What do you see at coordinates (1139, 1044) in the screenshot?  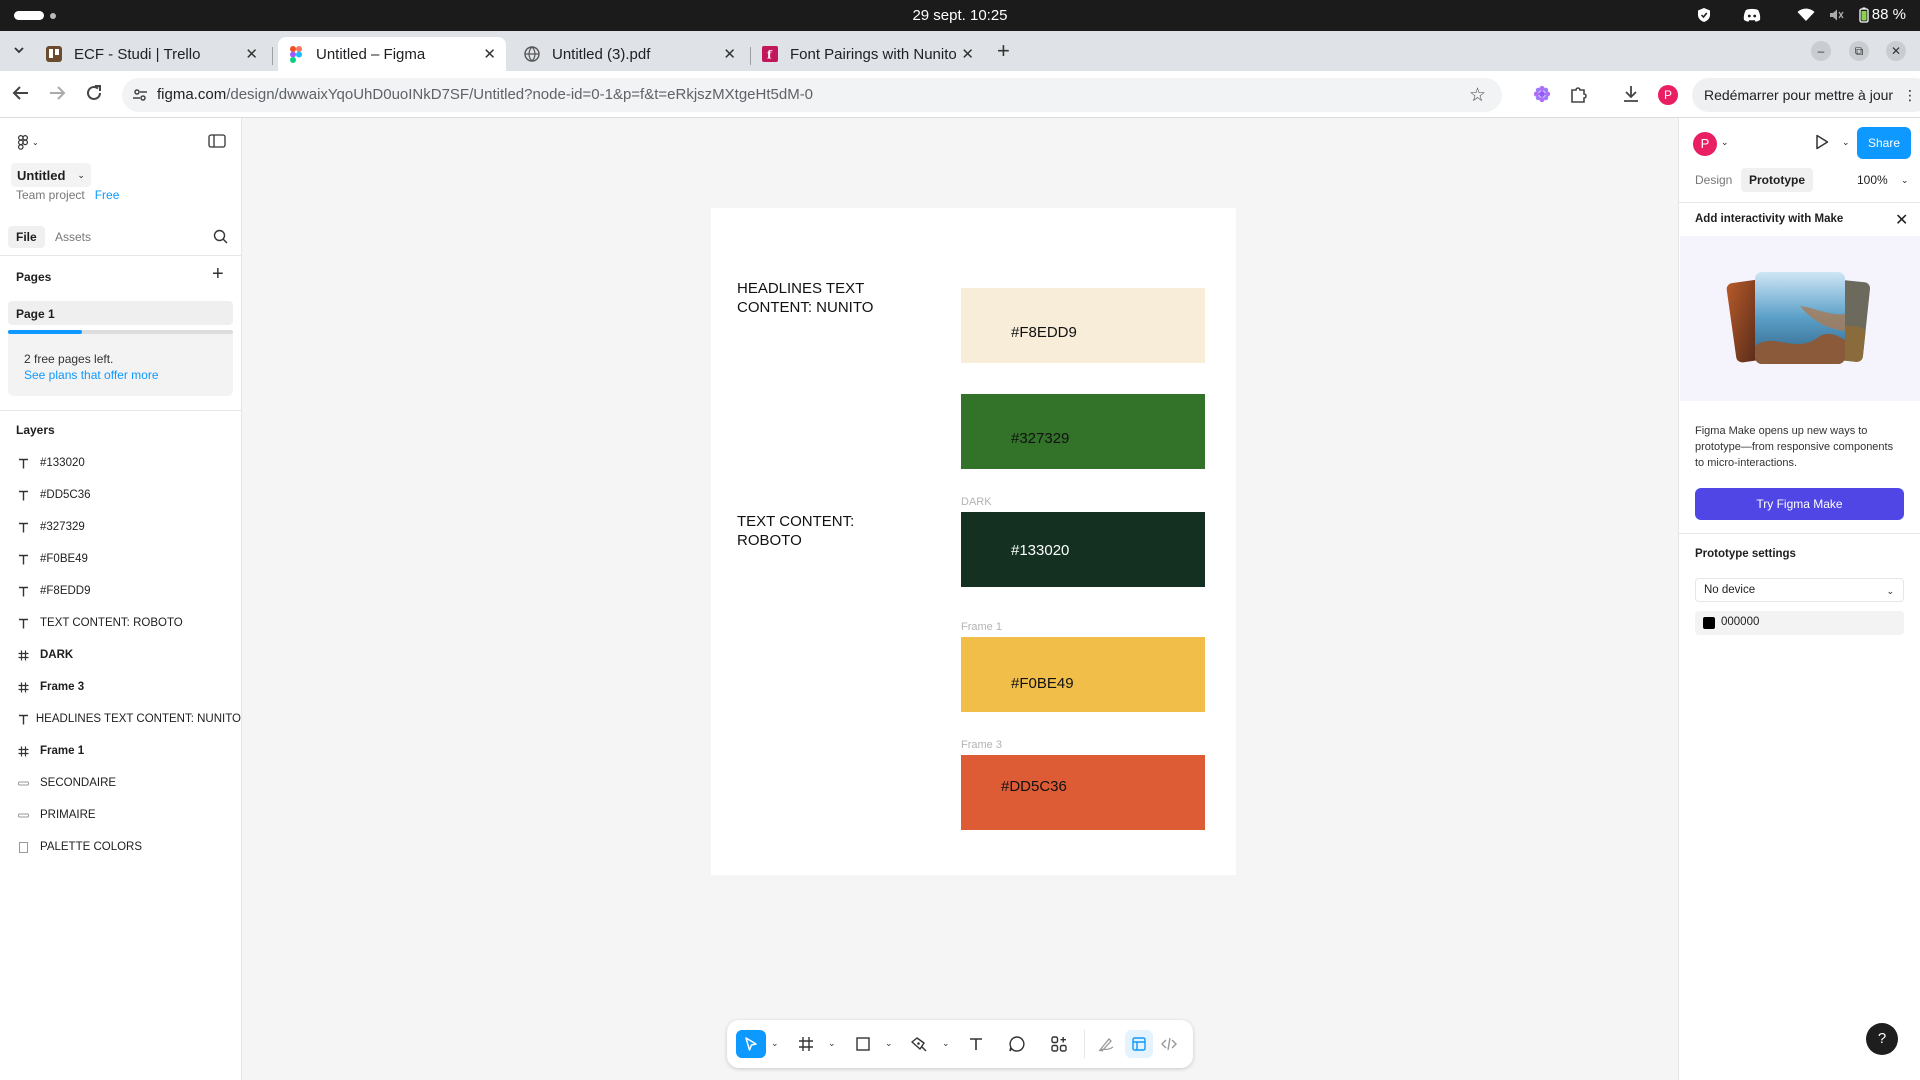 I see `design-mode-button` at bounding box center [1139, 1044].